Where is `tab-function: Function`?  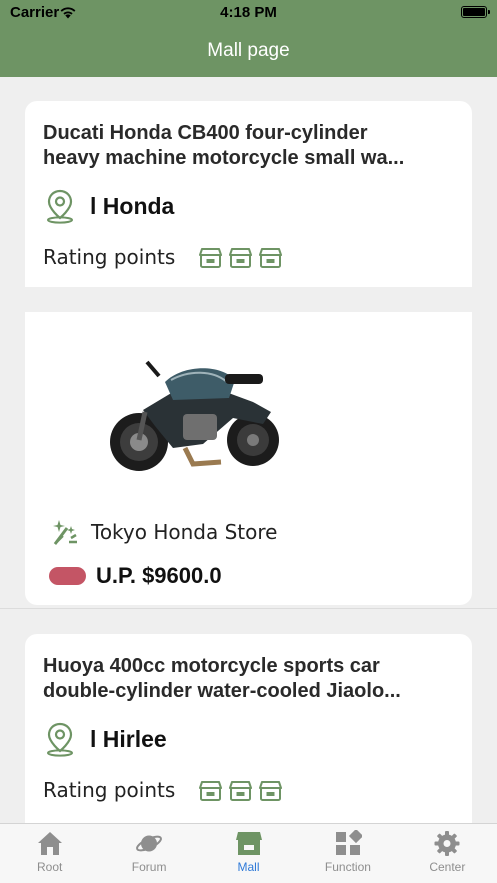
tab-function: Function is located at coordinates (347, 853).